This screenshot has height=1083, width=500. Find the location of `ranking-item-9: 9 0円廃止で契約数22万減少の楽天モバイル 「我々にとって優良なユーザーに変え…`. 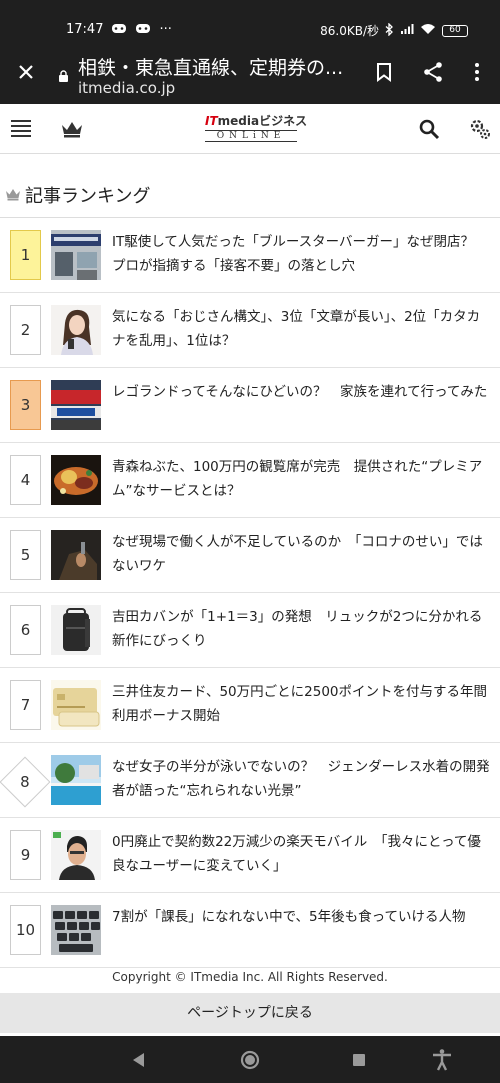

ranking-item-9: 9 0円廃止で契約数22万減少の楽天モバイル 「我々にとって優良なユーザーに変え… is located at coordinates (250, 855).